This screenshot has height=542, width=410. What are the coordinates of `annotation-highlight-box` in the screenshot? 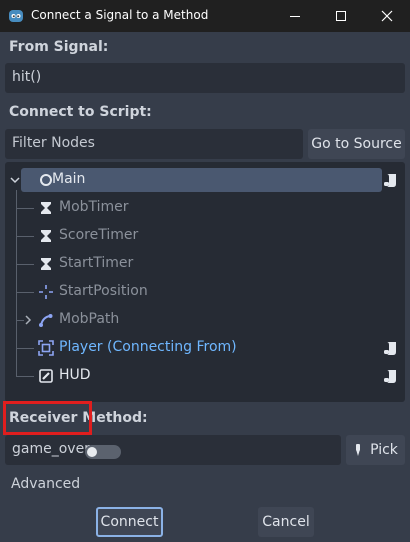 It's located at (47, 418).